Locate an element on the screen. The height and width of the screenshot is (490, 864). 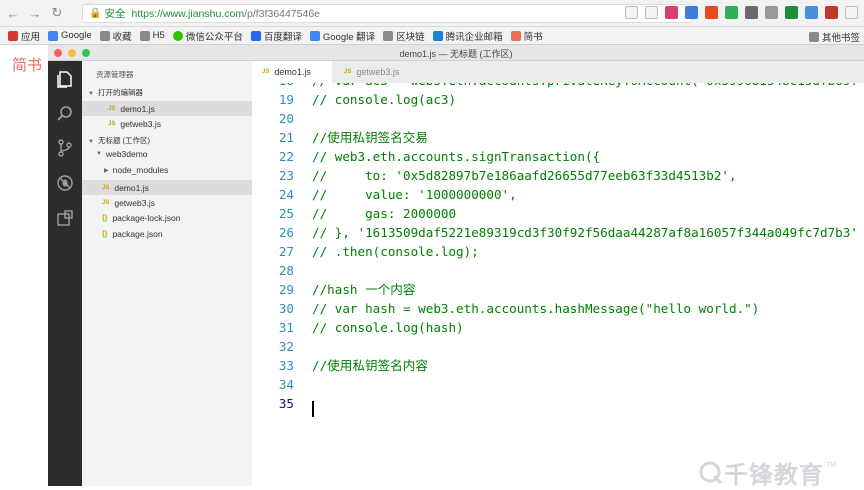
bookmark-wechat: 微信公众平台 is located at coordinates (207, 36).